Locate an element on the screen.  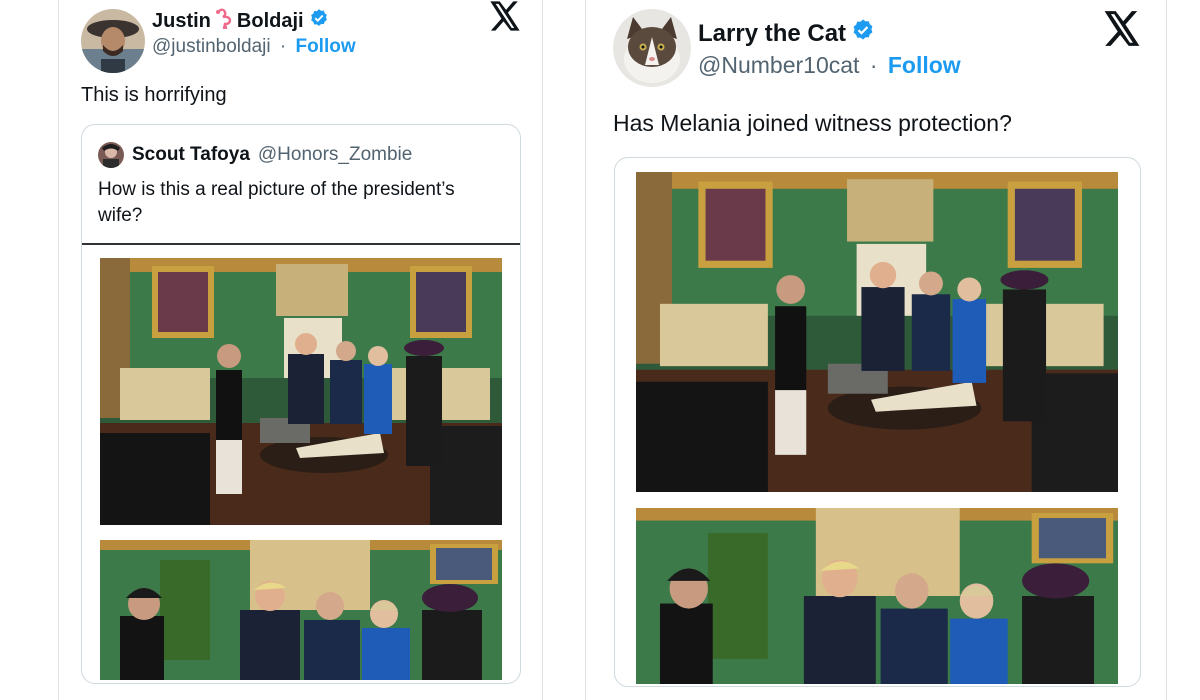
divider is located at coordinates (301, 244).